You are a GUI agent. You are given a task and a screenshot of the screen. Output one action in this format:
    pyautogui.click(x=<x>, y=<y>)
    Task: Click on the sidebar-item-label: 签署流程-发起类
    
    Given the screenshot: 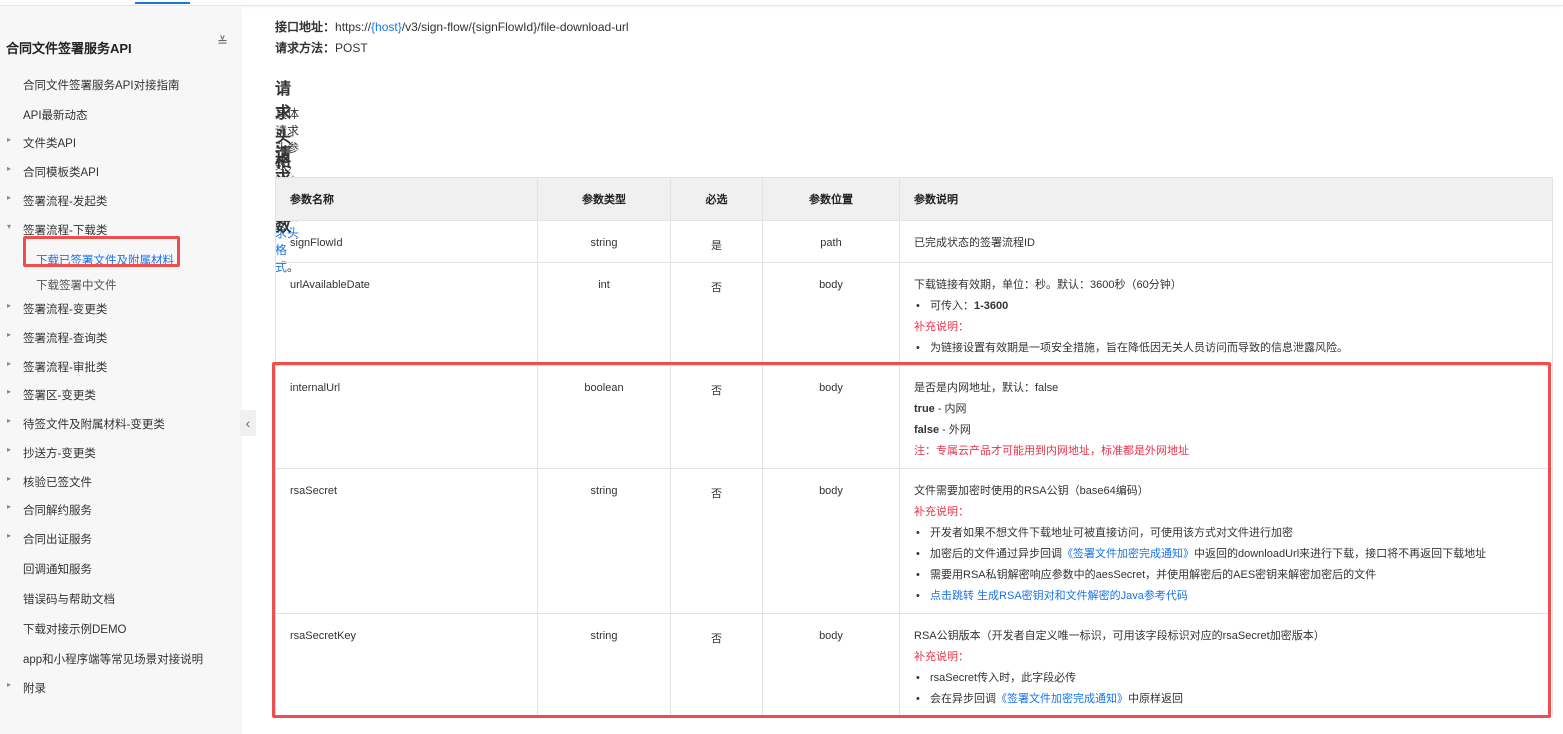 What is the action you would take?
    pyautogui.click(x=65, y=202)
    